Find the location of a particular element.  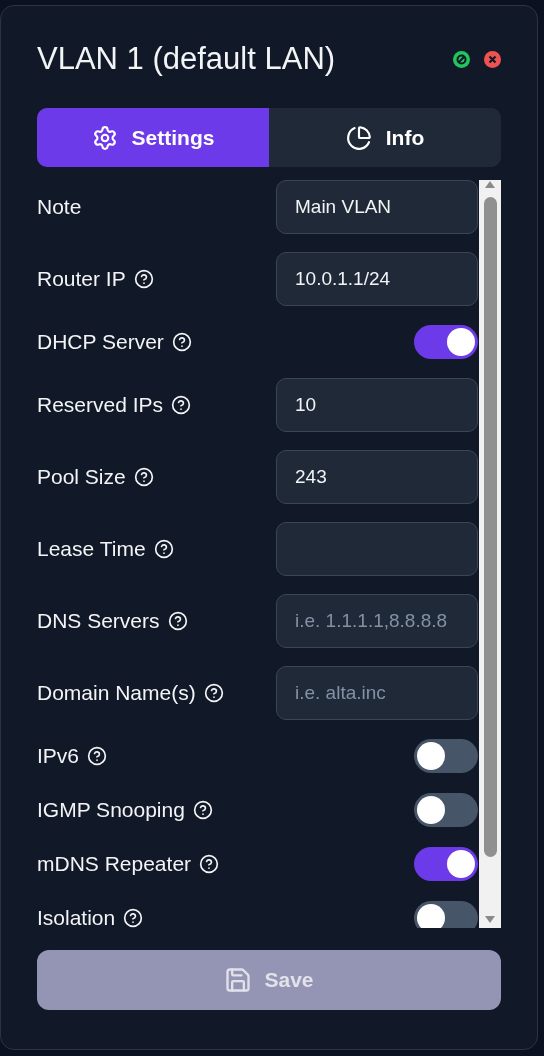

tab: Settings is located at coordinates (153, 137).